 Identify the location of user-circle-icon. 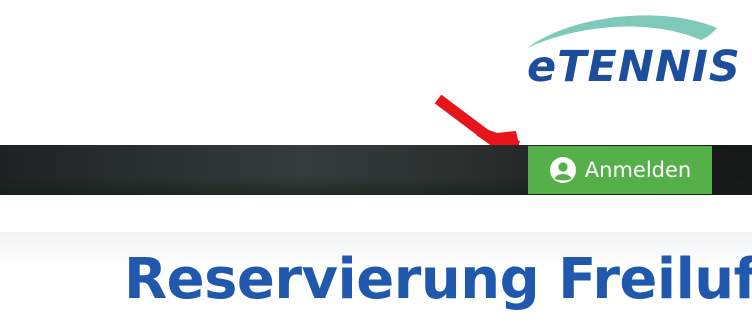
(562, 170).